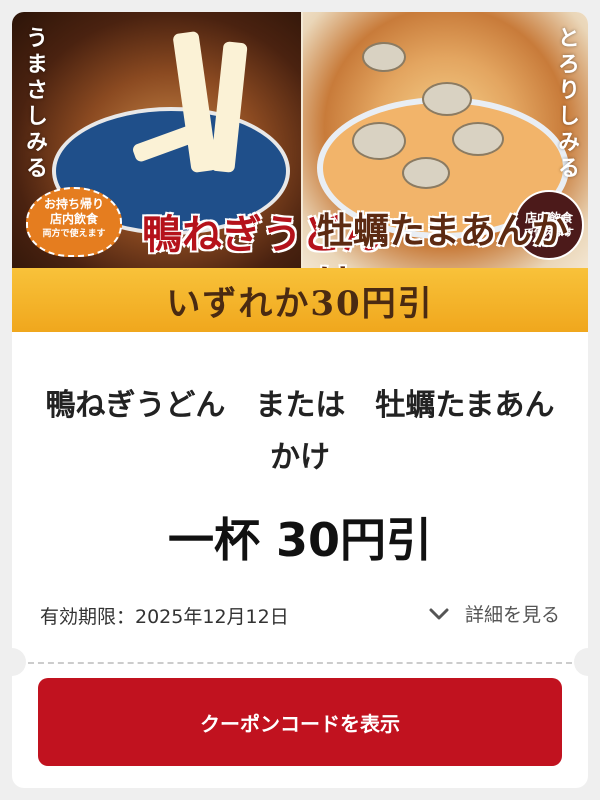  What do you see at coordinates (73, 204) in the screenshot?
I see `badge-text: お持ち帰り` at bounding box center [73, 204].